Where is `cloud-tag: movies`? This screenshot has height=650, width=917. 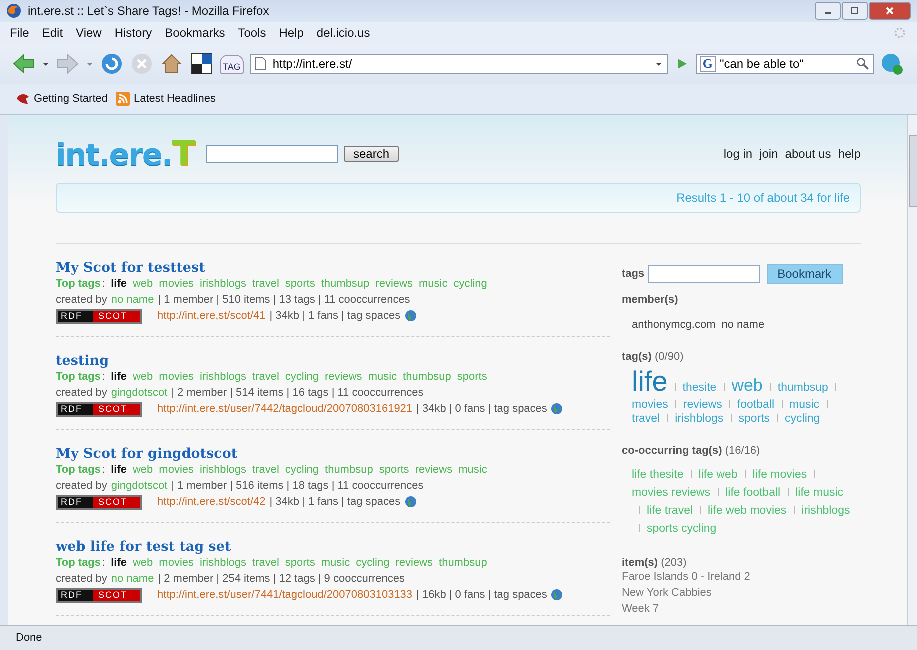 cloud-tag: movies is located at coordinates (650, 405).